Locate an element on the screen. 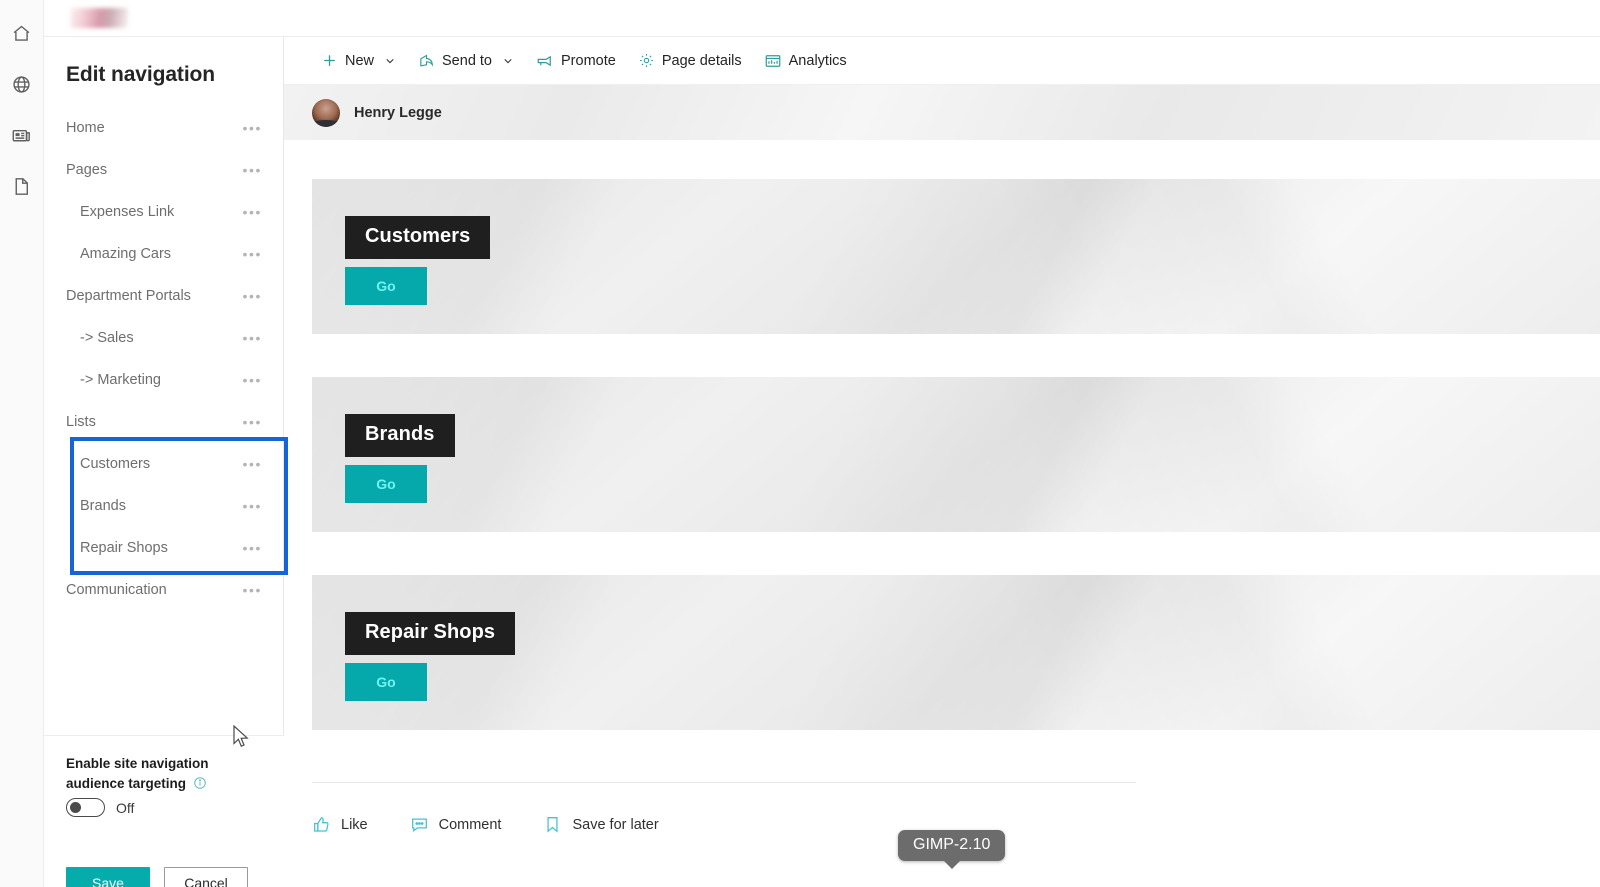 The image size is (1600, 887). cancel-button: Cancel is located at coordinates (206, 877).